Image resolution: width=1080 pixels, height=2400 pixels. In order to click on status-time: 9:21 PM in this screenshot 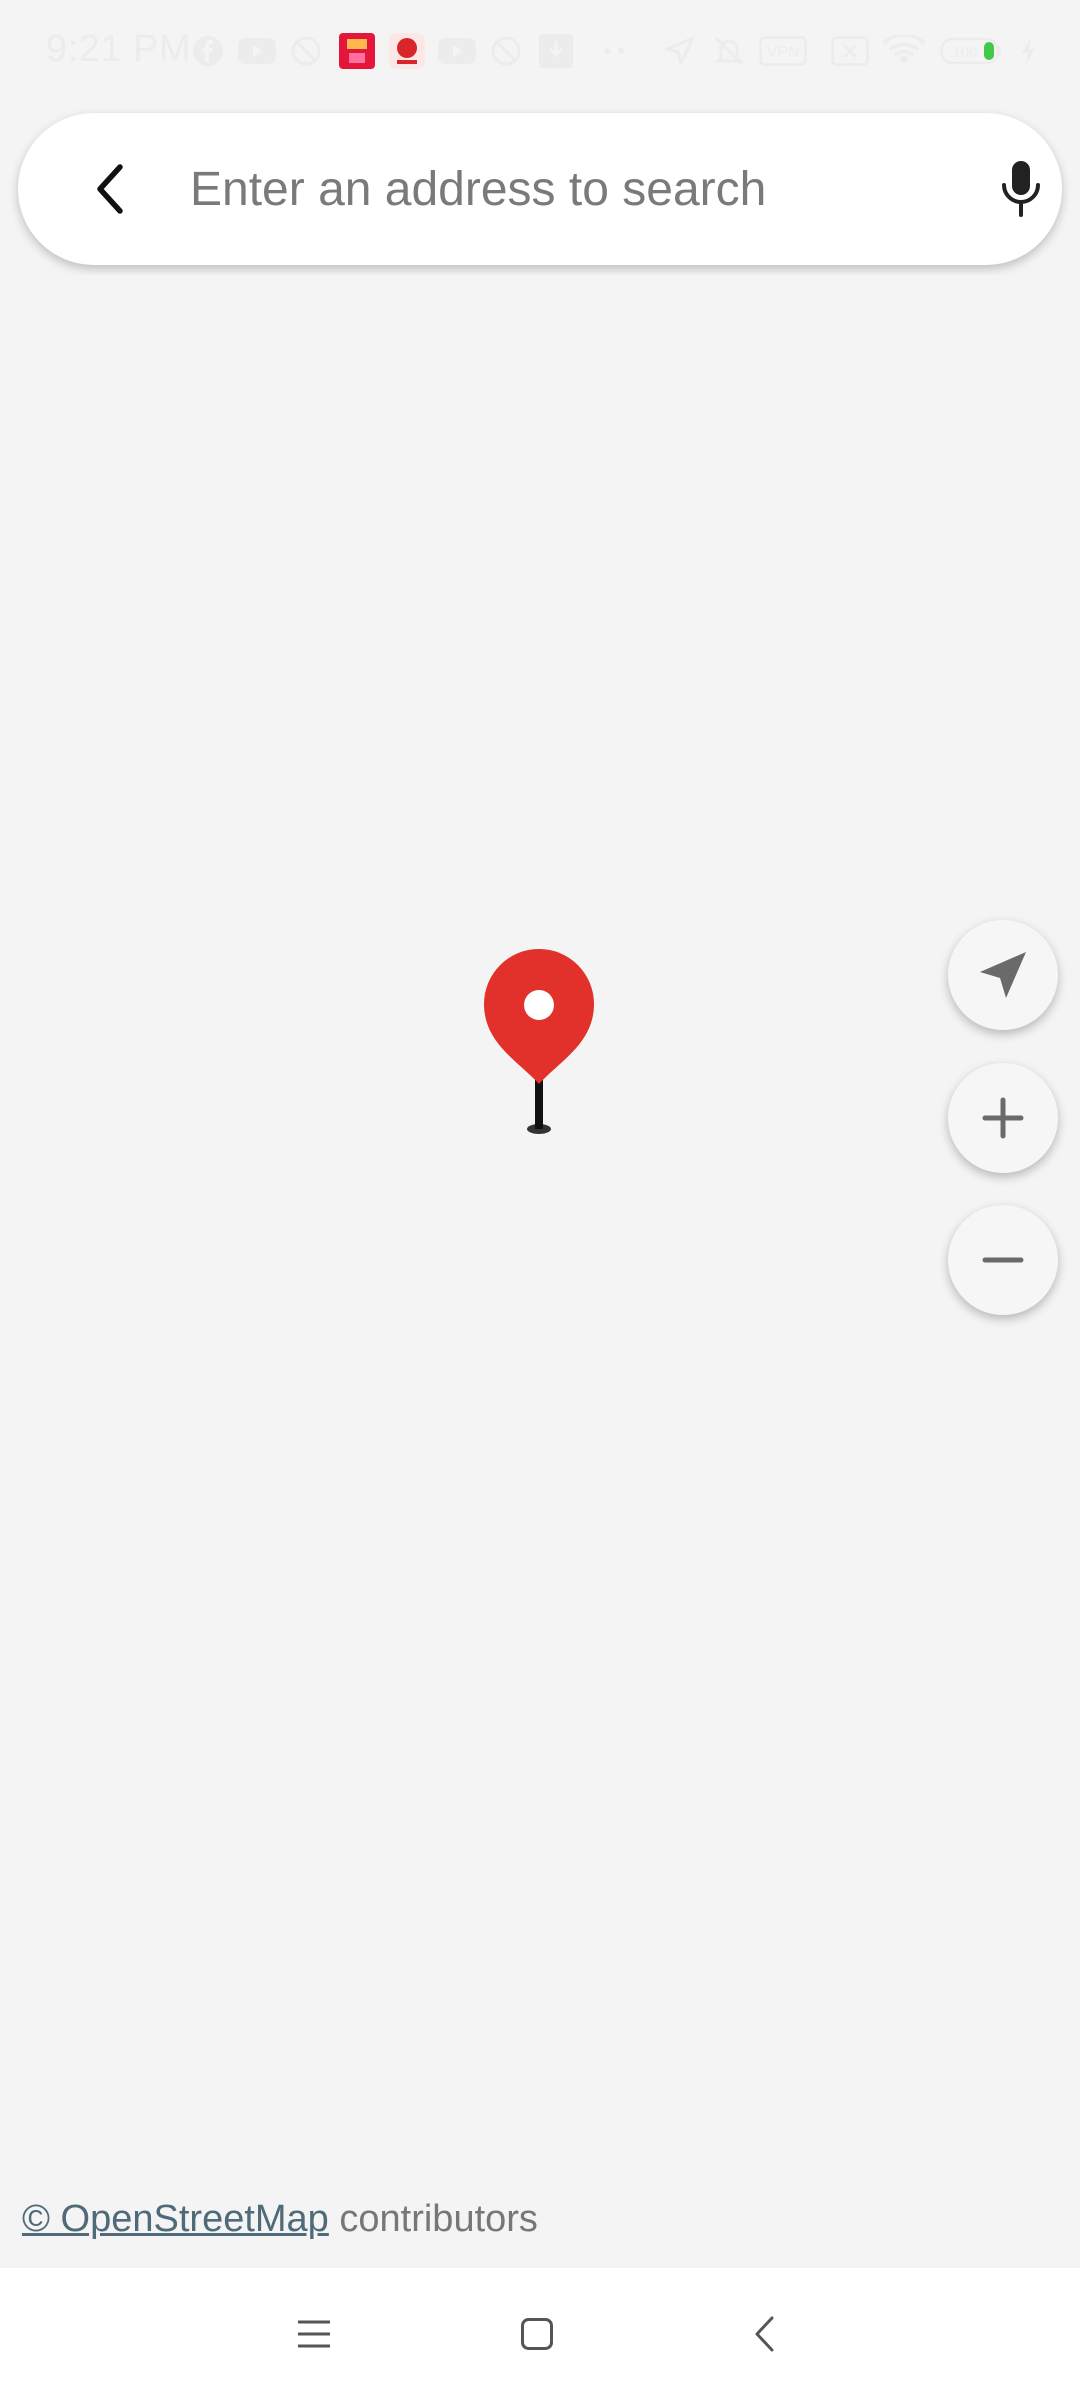, I will do `click(119, 49)`.